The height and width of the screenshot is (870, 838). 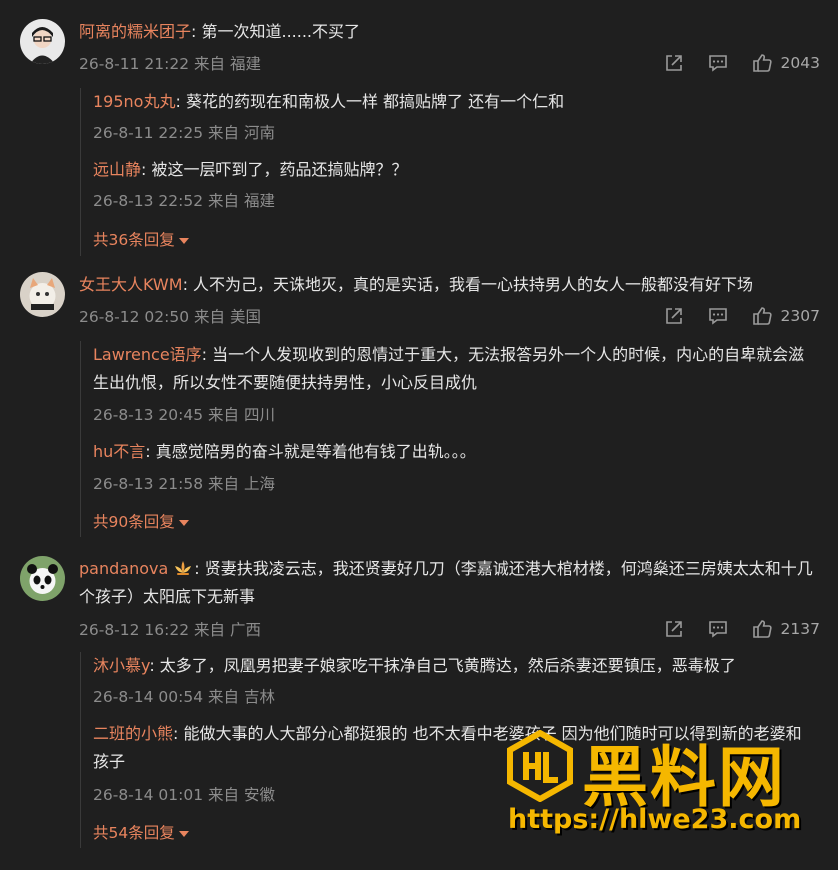 What do you see at coordinates (117, 169) in the screenshot?
I see `username-link: 远山静` at bounding box center [117, 169].